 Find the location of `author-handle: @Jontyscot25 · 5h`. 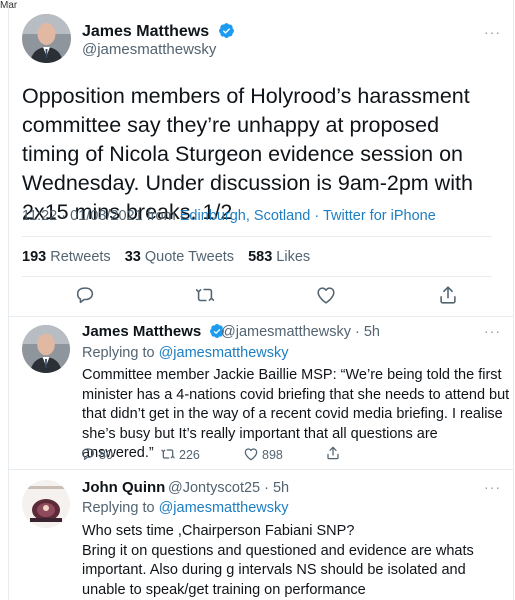

author-handle: @Jontyscot25 · 5h is located at coordinates (228, 488).